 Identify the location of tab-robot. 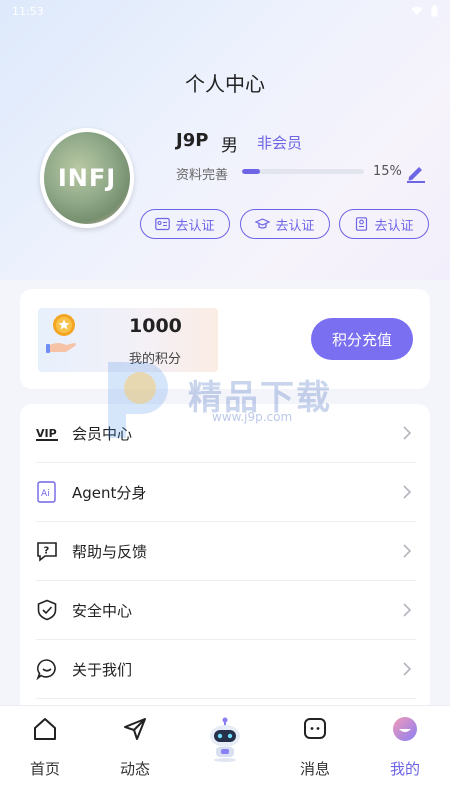
(225, 753).